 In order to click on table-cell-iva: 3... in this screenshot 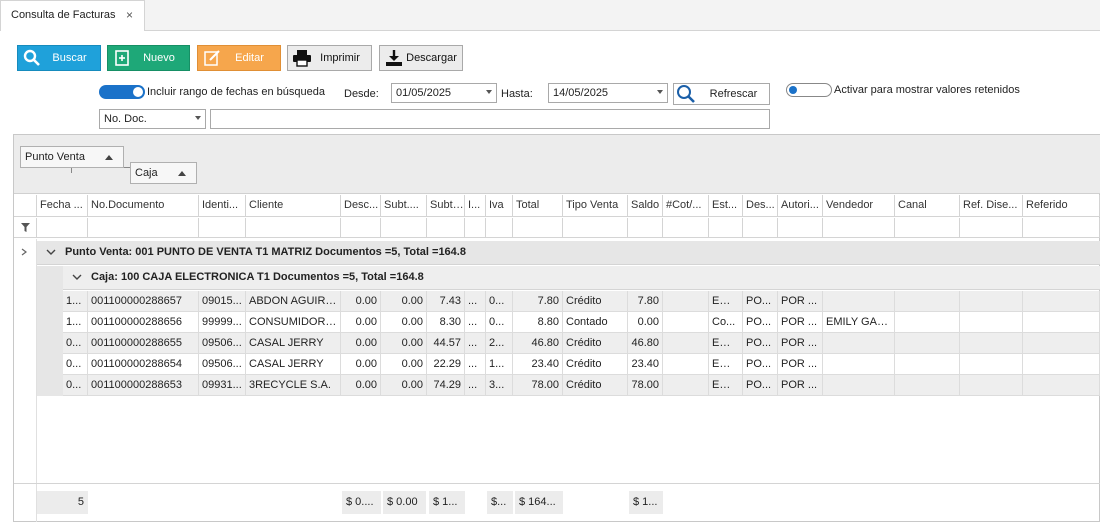, I will do `click(499, 385)`.